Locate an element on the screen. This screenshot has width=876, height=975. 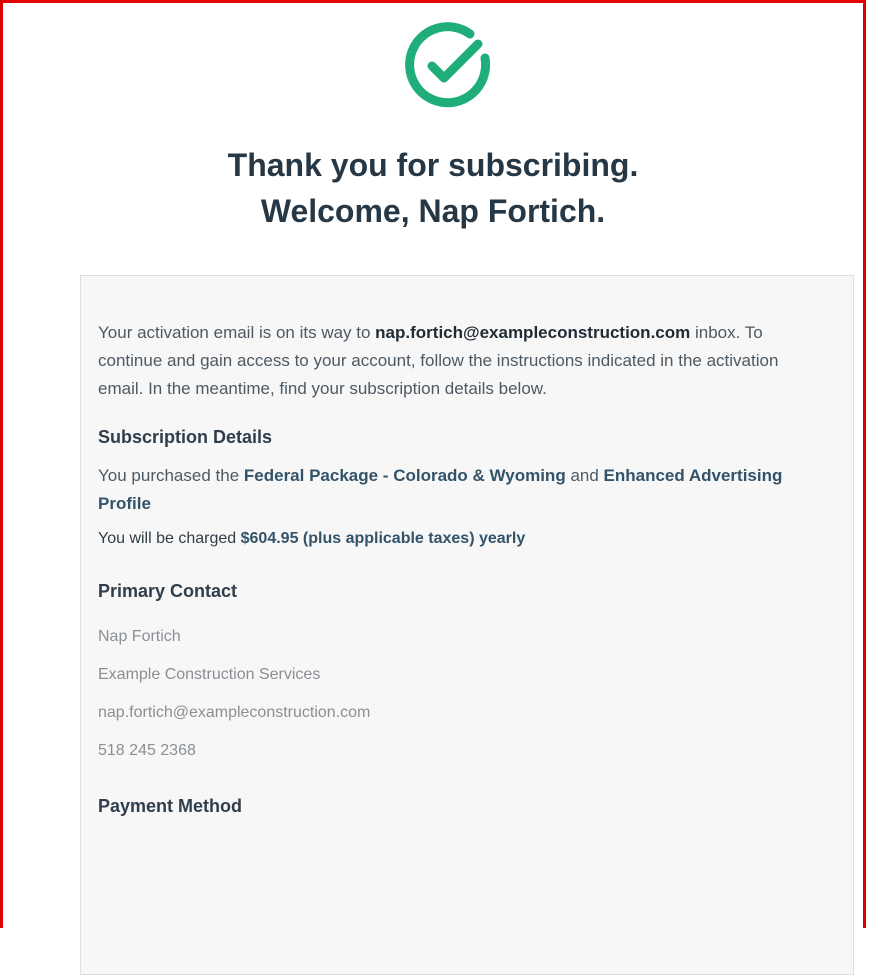
title-line-thanks: Thank you for subscribing. is located at coordinates (433, 165).